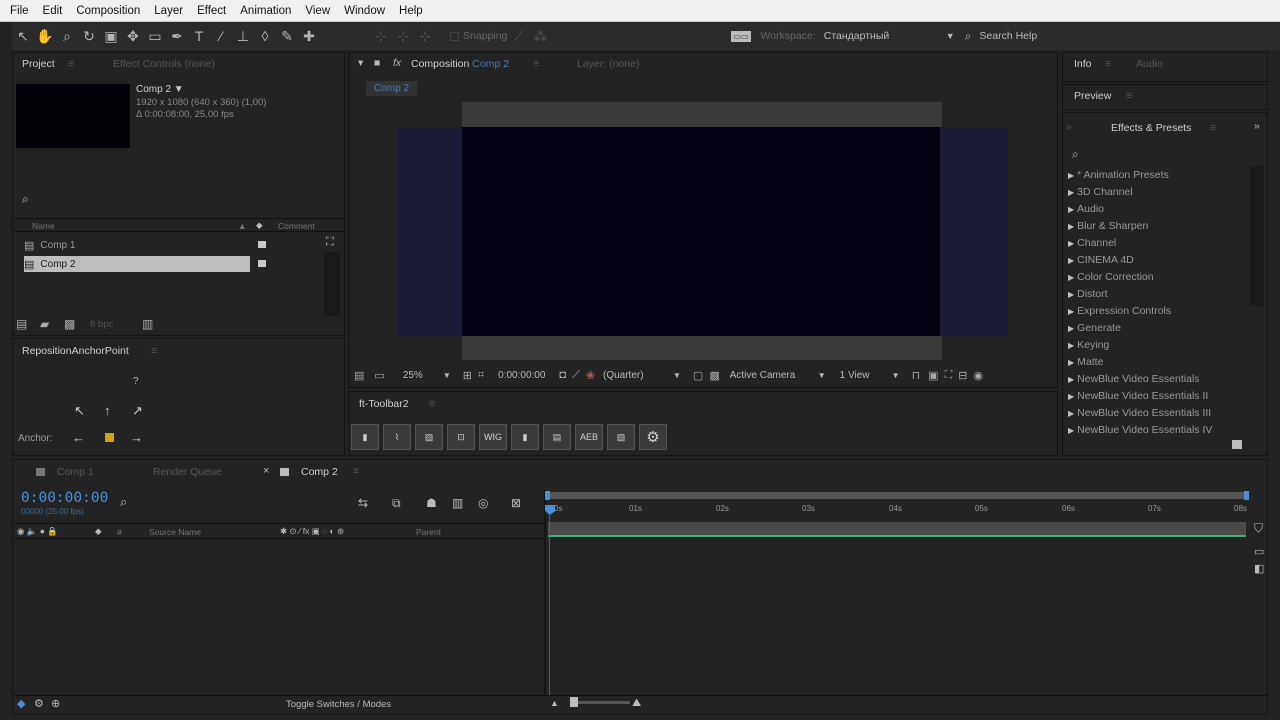 The width and height of the screenshot is (1280, 720). I want to click on ft-aeb-button: AEB, so click(589, 437).